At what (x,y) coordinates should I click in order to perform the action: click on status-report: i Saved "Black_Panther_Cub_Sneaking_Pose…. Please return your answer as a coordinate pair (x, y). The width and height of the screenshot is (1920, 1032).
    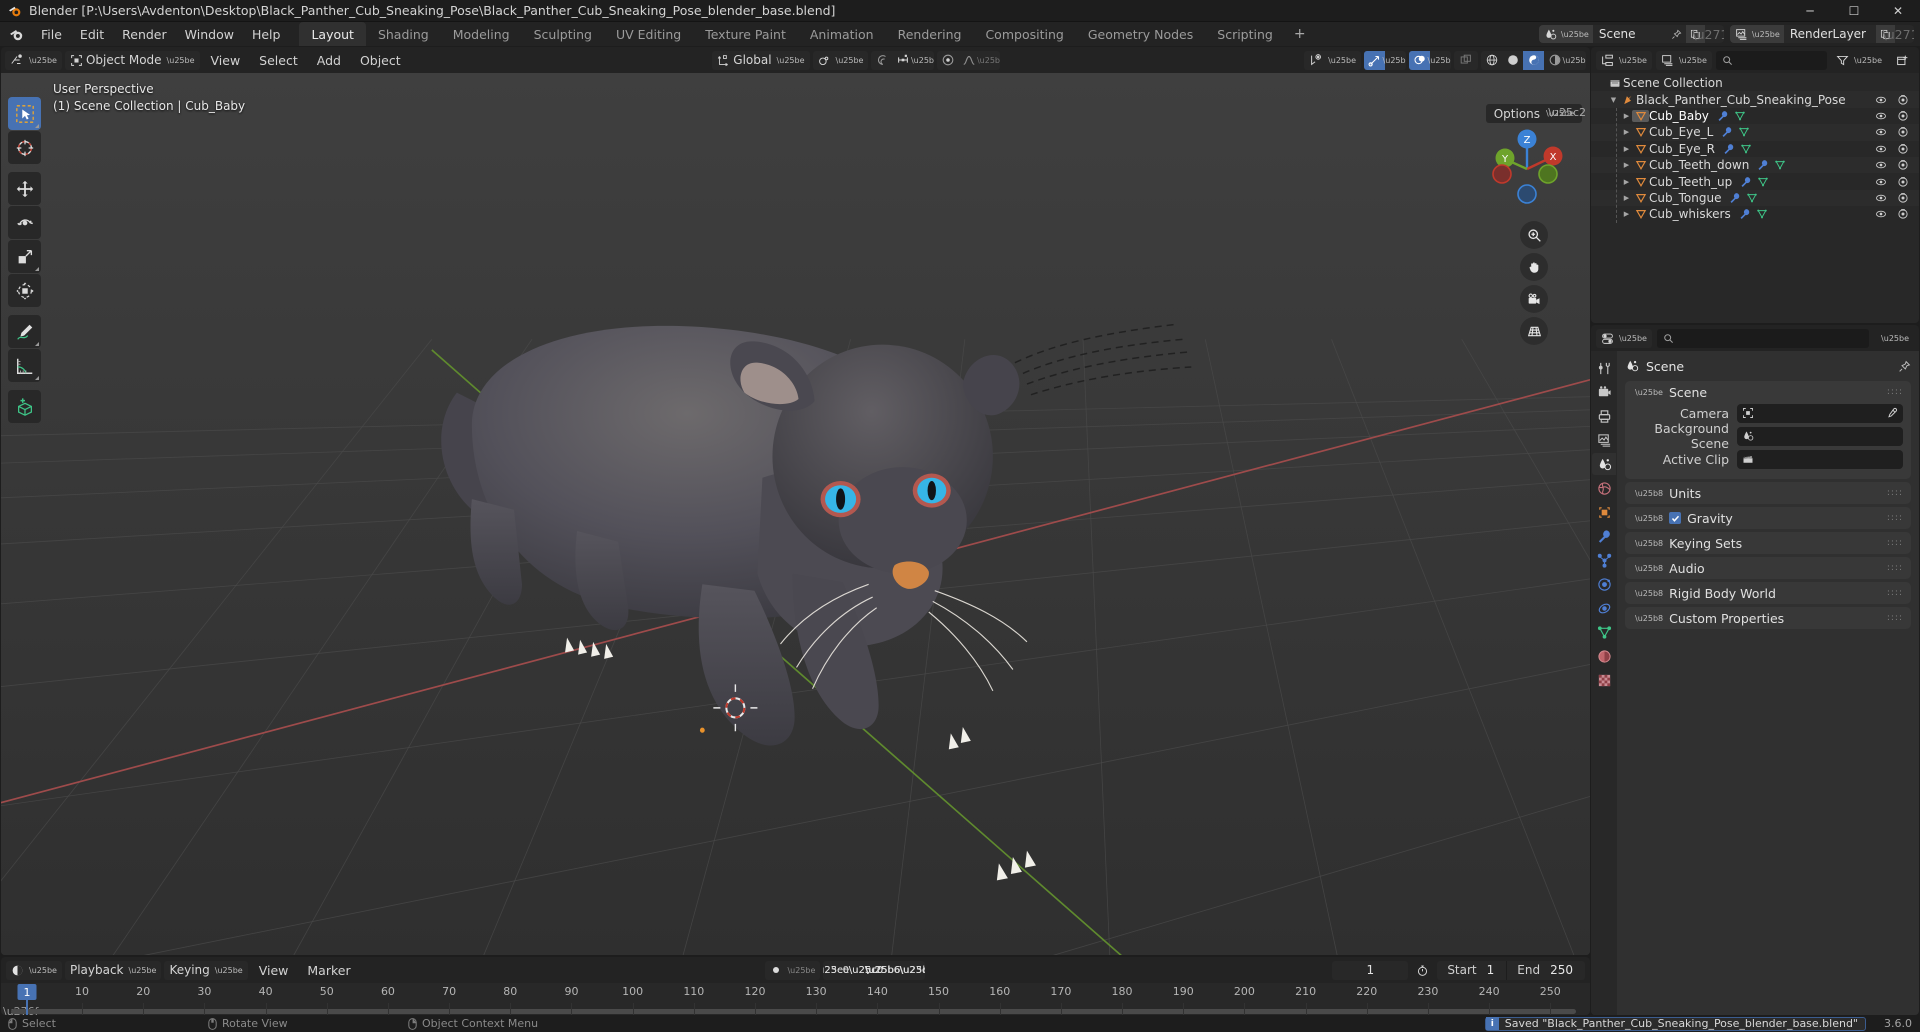
    Looking at the image, I should click on (1675, 1023).